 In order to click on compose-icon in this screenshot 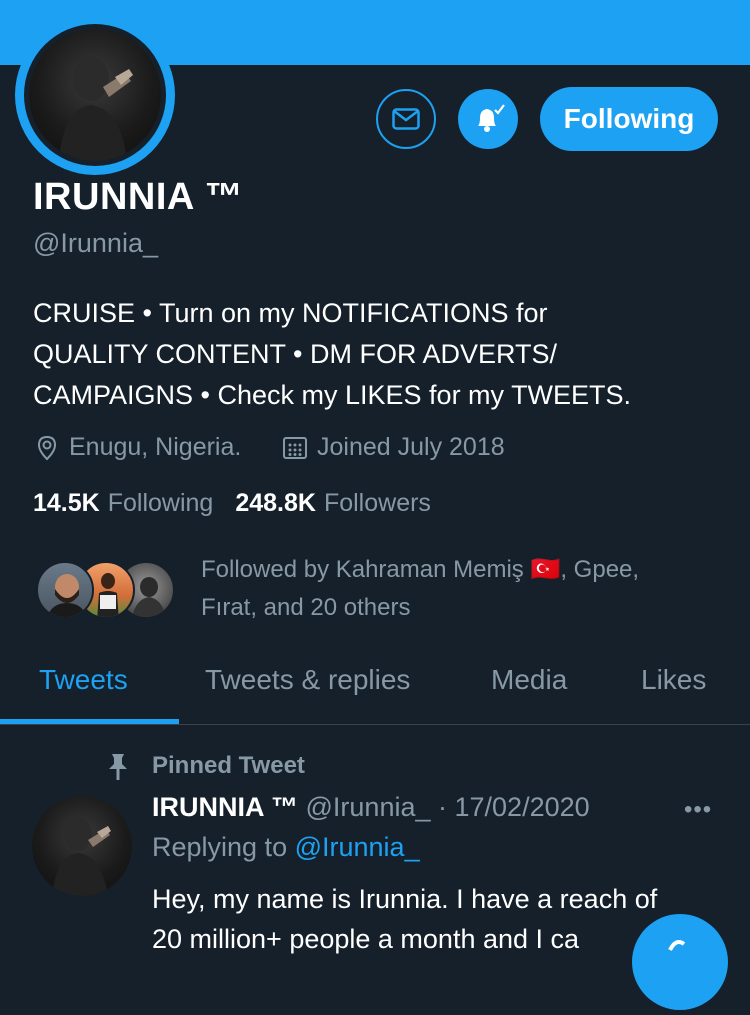, I will do `click(677, 945)`.